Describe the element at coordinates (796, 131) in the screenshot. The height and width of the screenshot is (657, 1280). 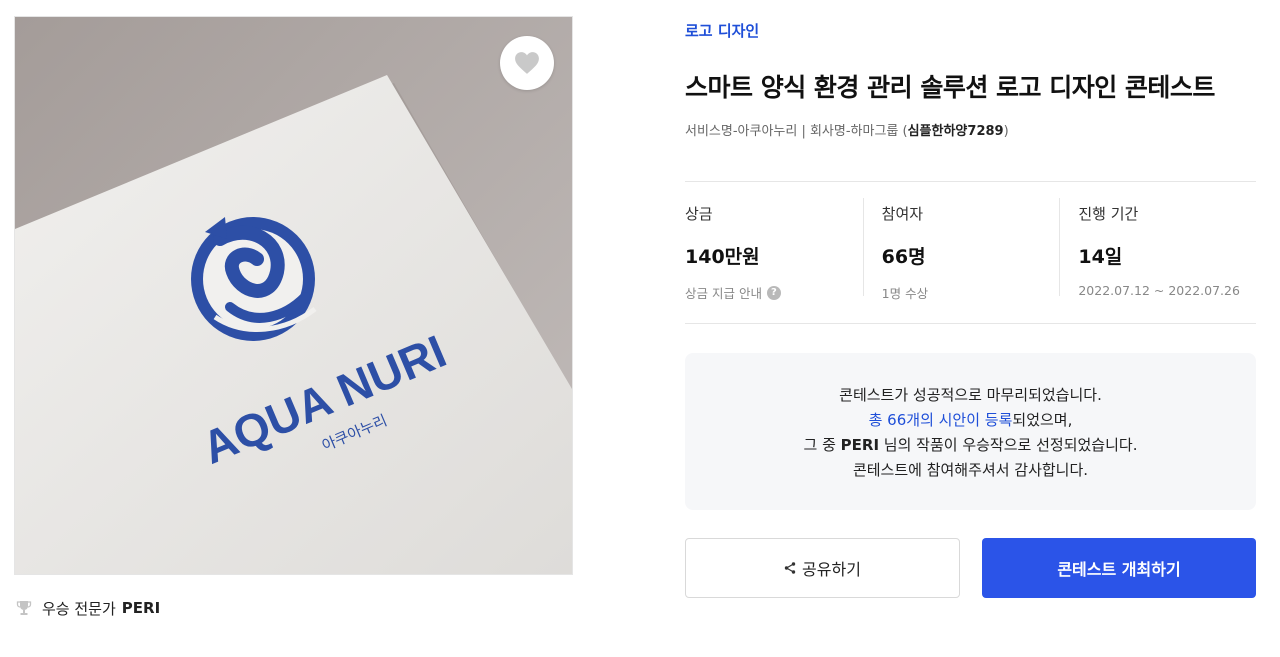
I see `meta-description: 서비스명-아쿠아누리 | 회사명-하마그룹 (` at that location.